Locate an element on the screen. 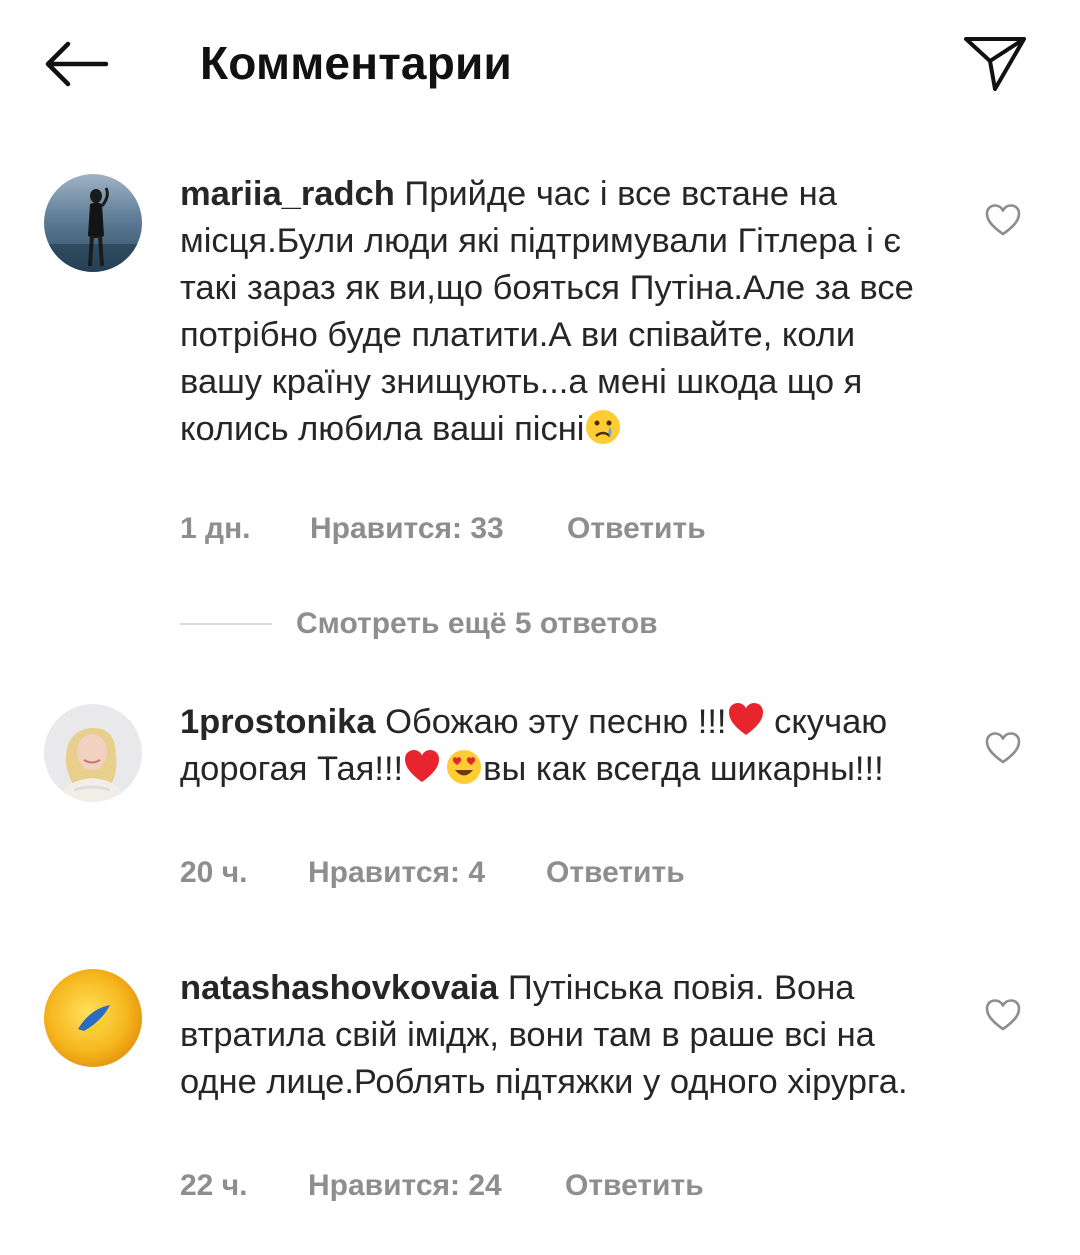  comment-message-part: Обожаю эту песню !!! is located at coordinates (556, 722).